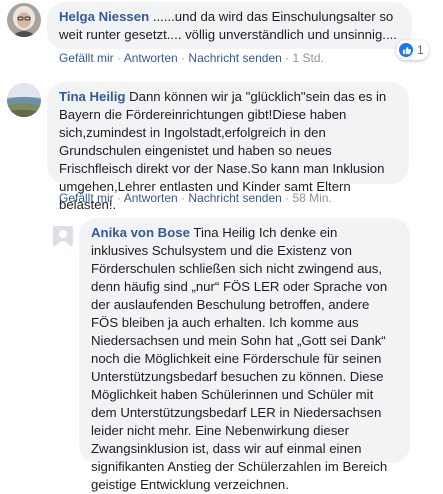 The height and width of the screenshot is (494, 443). I want to click on comment-author: Tina Heilig, so click(92, 96).